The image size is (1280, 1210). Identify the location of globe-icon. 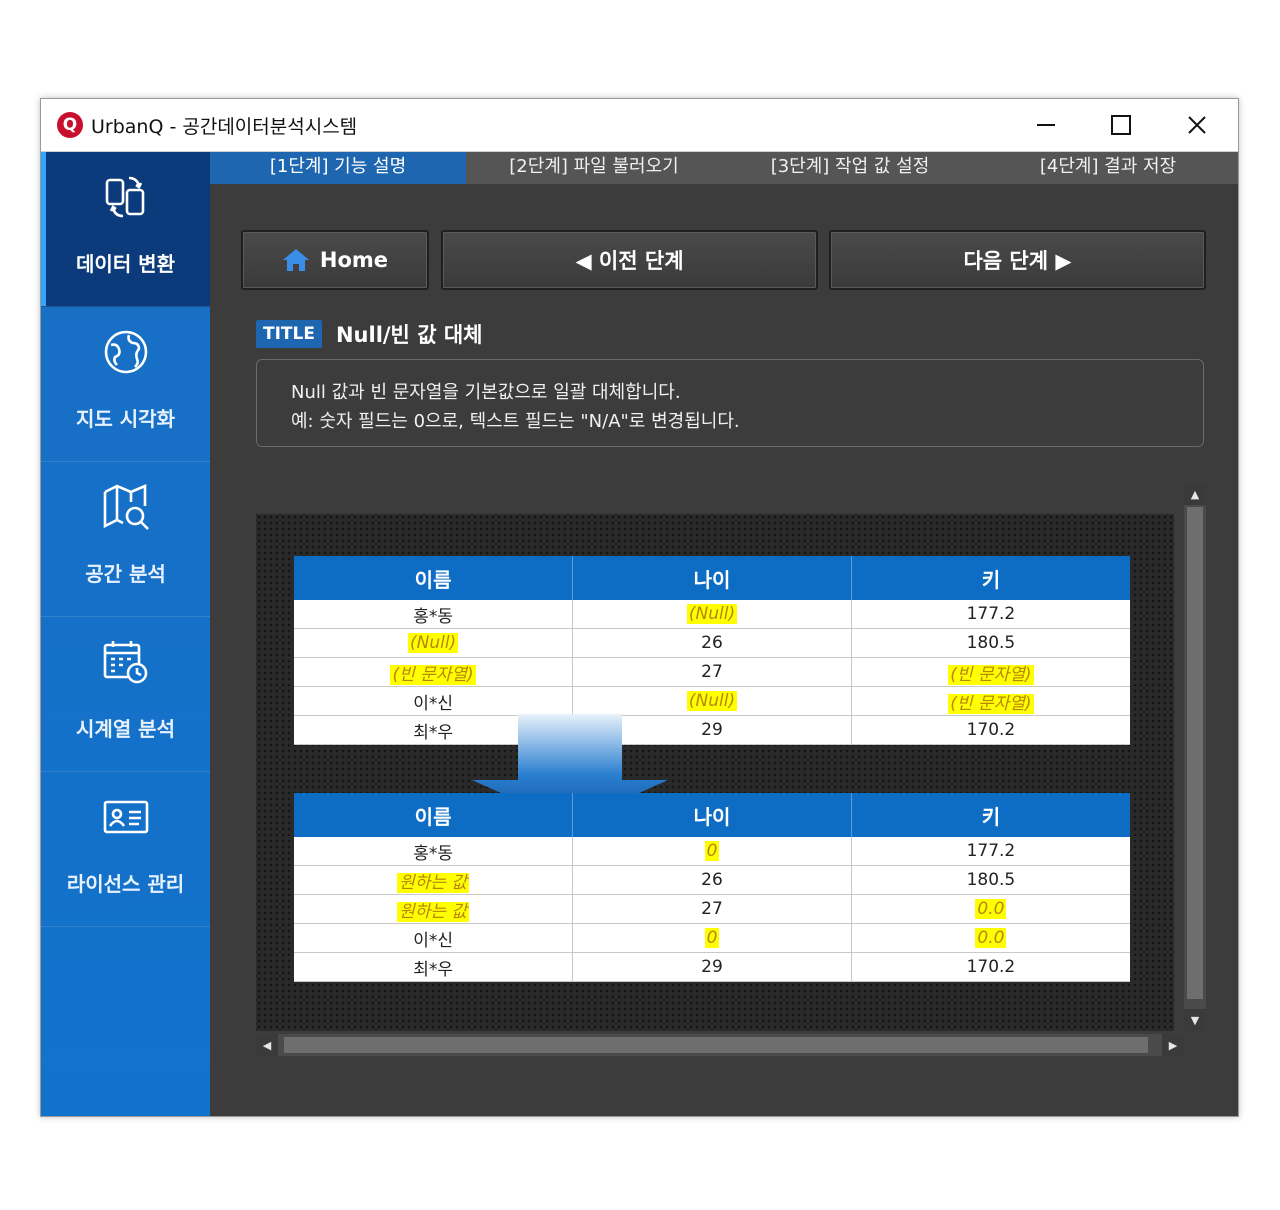
(126, 352).